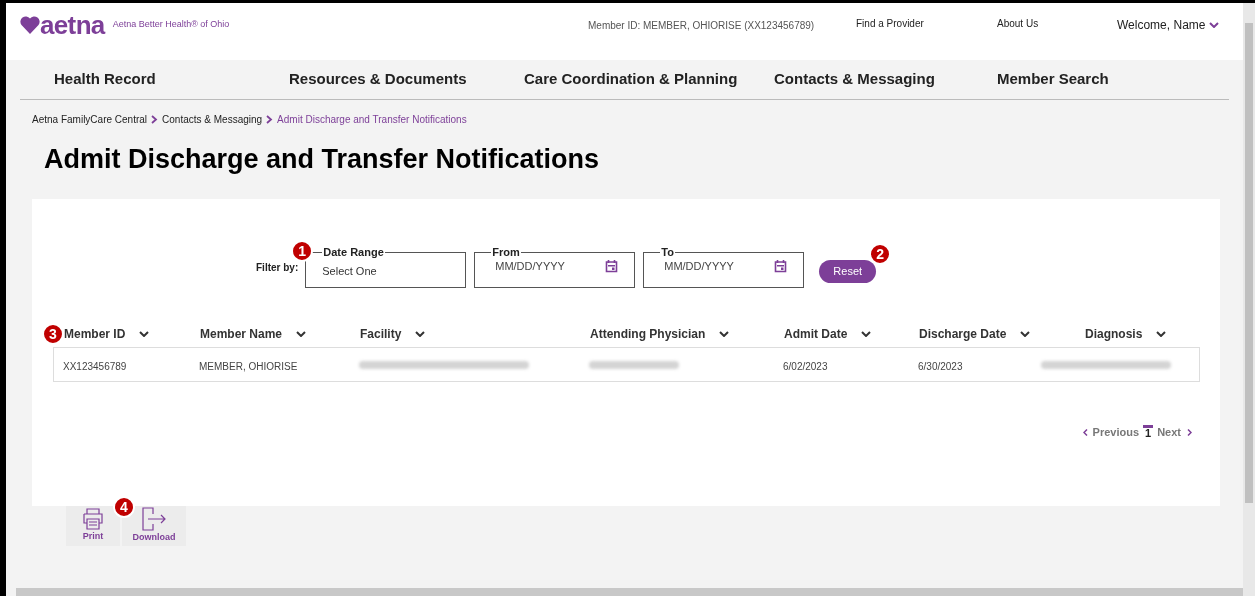 The height and width of the screenshot is (596, 1255). I want to click on field-label: To, so click(667, 252).